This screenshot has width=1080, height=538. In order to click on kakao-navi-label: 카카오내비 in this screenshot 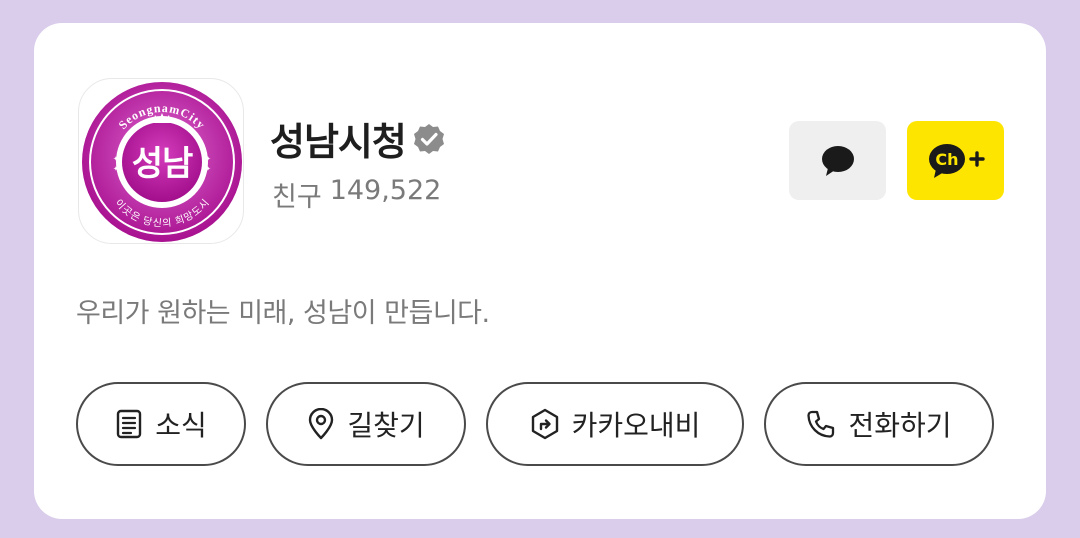, I will do `click(636, 425)`.